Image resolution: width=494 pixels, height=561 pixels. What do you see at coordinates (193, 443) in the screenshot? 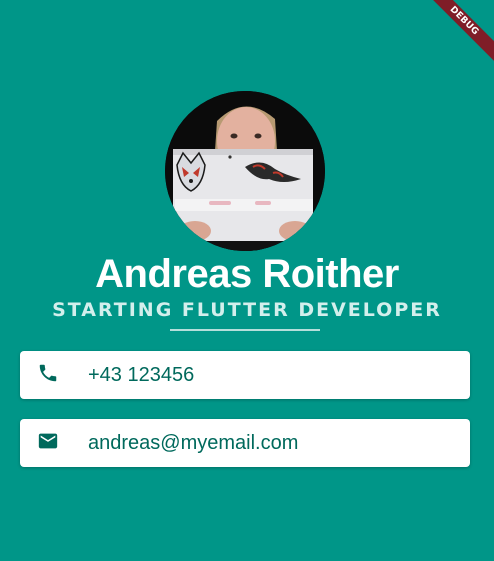
I see `email-address: andreas@myemail.com` at bounding box center [193, 443].